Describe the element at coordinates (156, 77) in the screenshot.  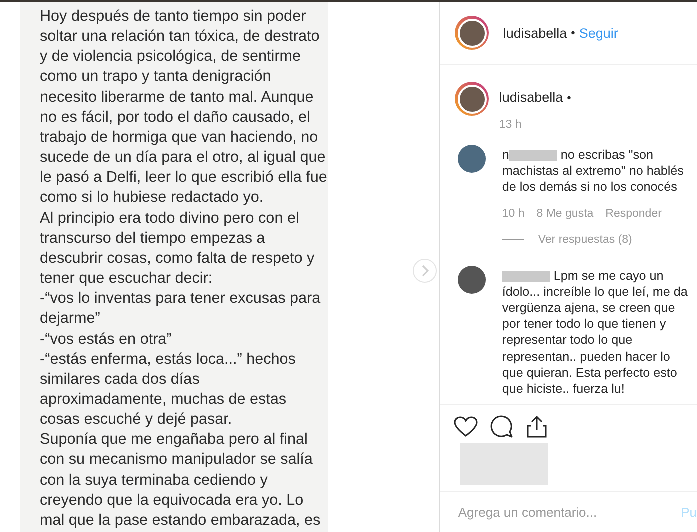
I see `note-text-line: como un trapo y tanta denigración` at that location.